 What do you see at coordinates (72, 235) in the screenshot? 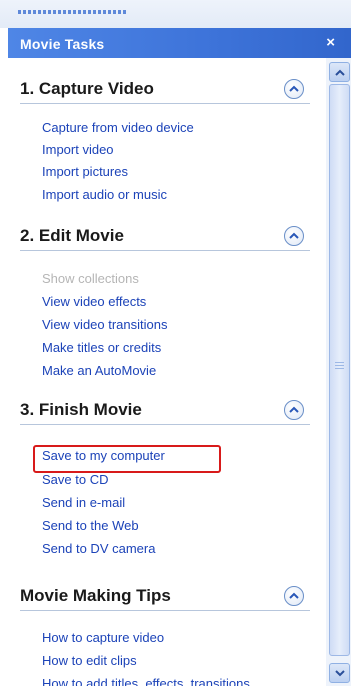
I see `section-title: 2. Edit Movie` at bounding box center [72, 235].